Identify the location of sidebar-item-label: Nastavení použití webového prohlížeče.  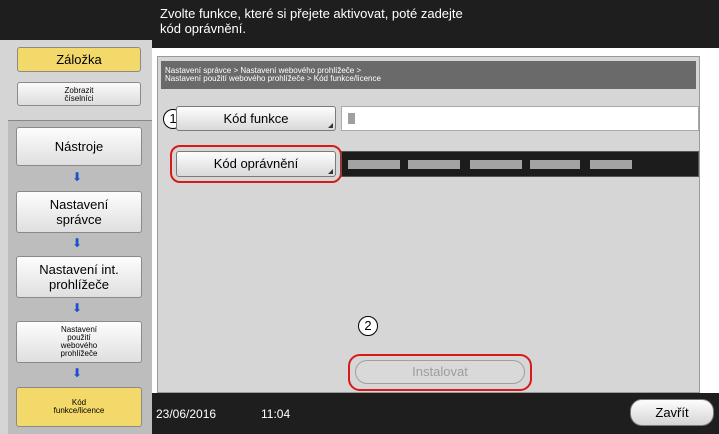
(79, 342).